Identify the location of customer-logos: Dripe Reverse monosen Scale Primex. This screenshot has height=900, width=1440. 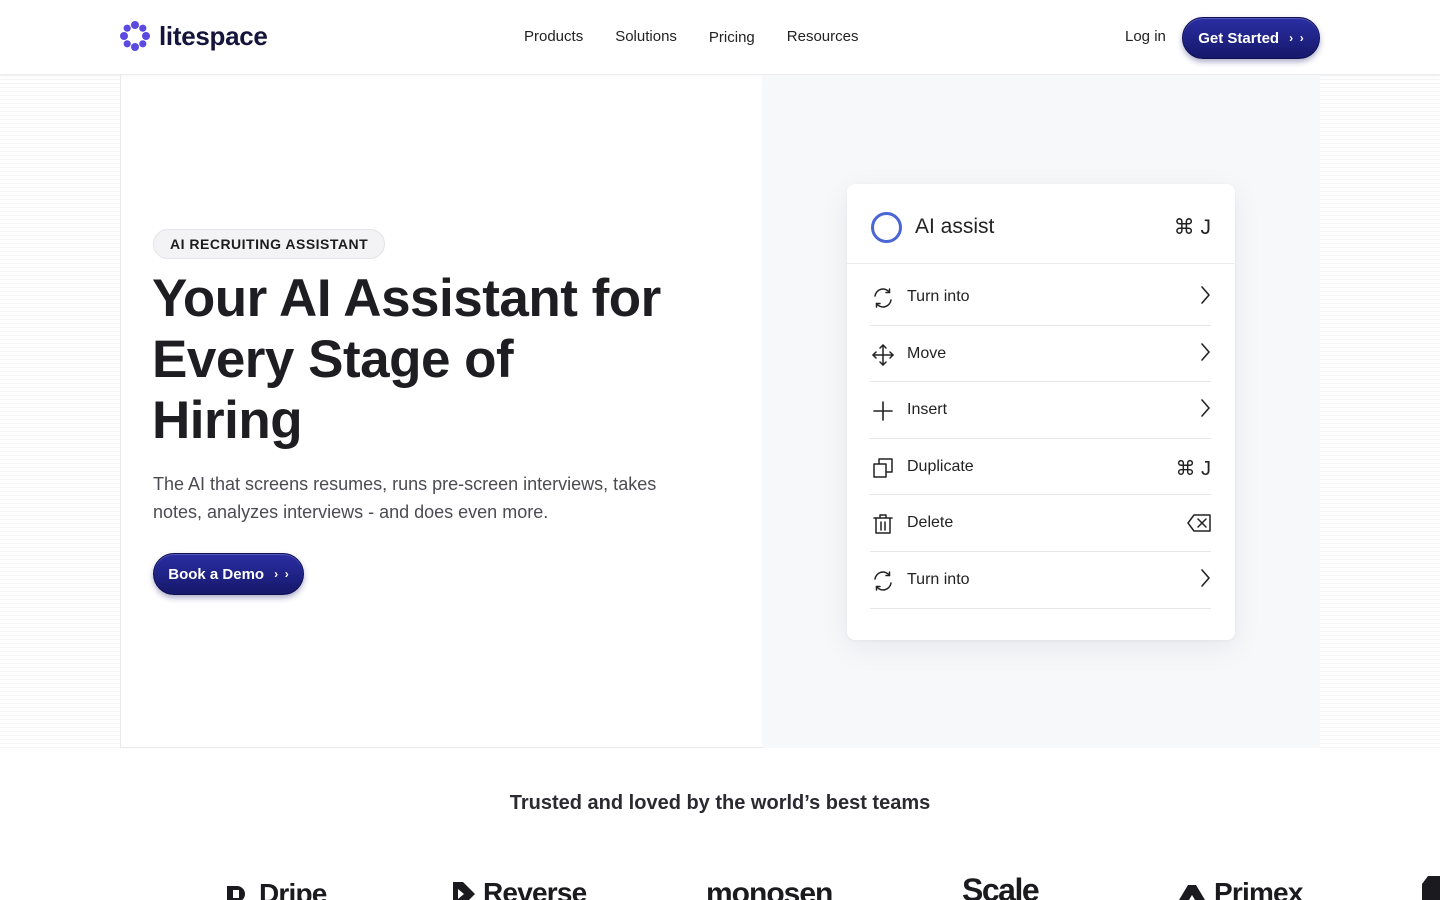
(720, 886).